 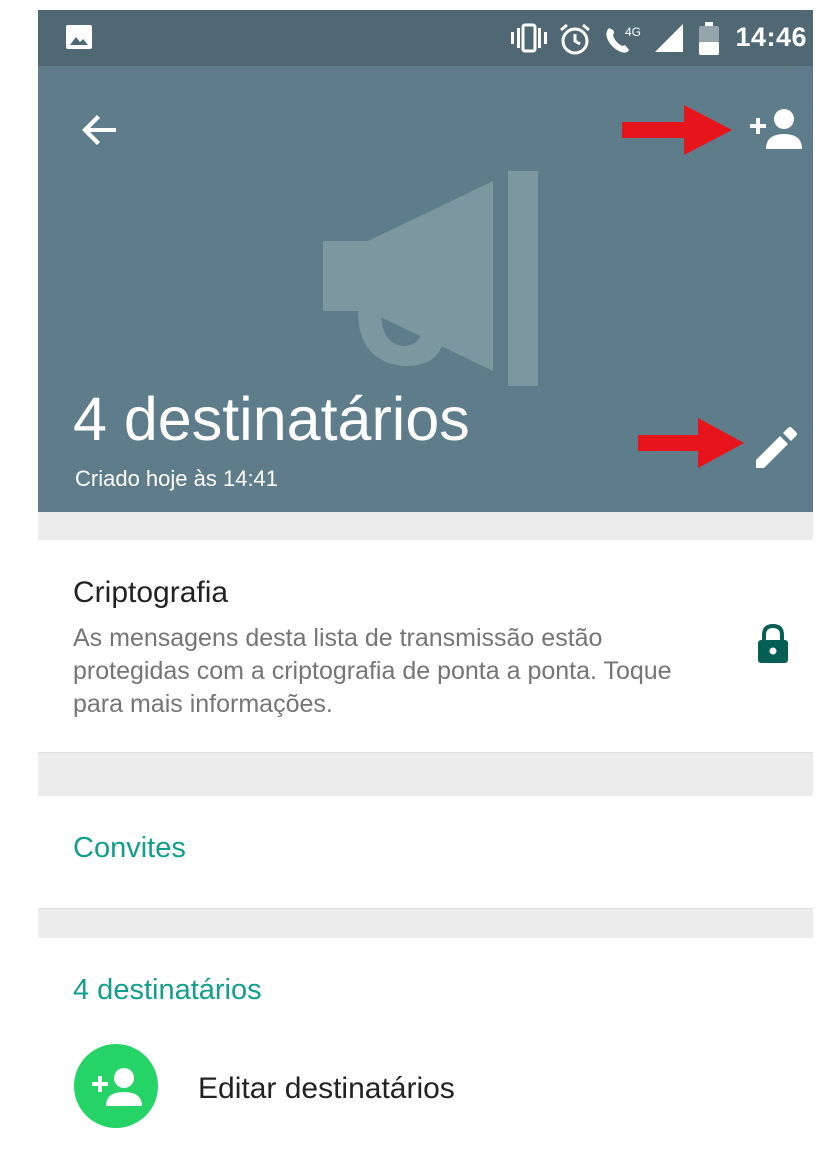 I want to click on alarm-icon, so click(x=575, y=41).